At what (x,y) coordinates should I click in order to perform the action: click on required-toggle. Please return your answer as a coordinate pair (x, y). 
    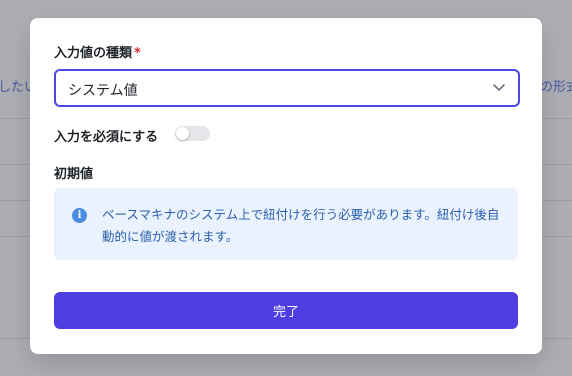
    Looking at the image, I should click on (192, 133).